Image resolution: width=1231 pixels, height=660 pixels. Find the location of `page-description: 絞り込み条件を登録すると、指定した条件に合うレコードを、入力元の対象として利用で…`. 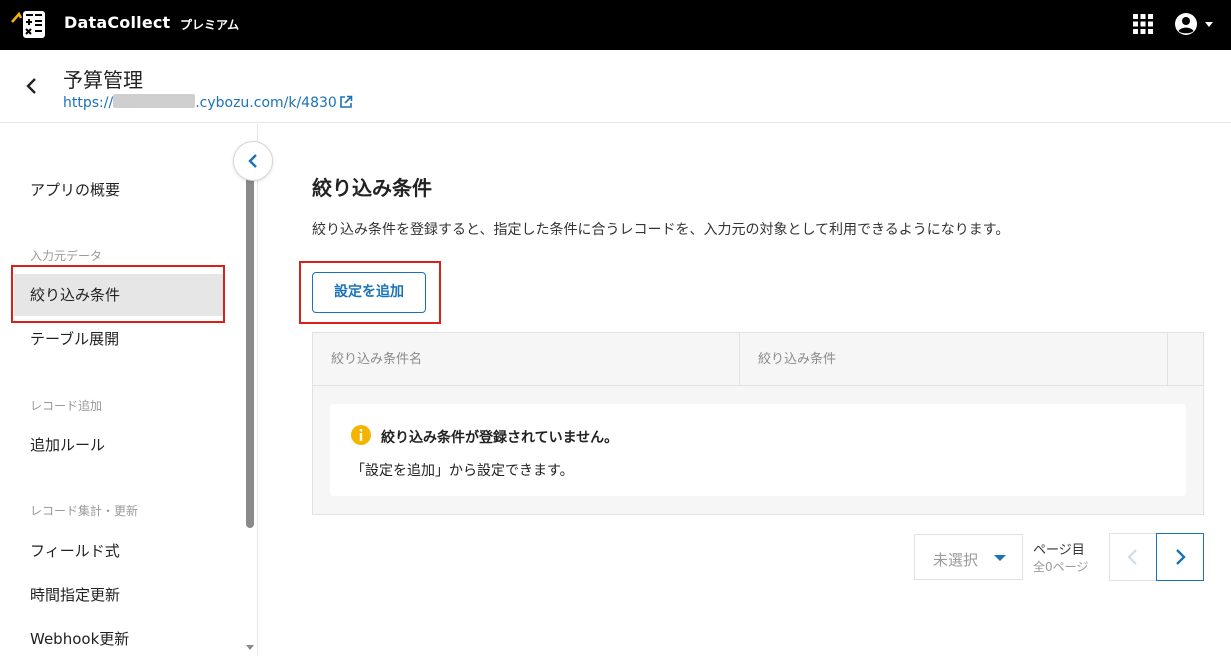

page-description: 絞り込み条件を登録すると、指定した条件に合うレコードを、入力元の対象として利用で… is located at coordinates (661, 230).